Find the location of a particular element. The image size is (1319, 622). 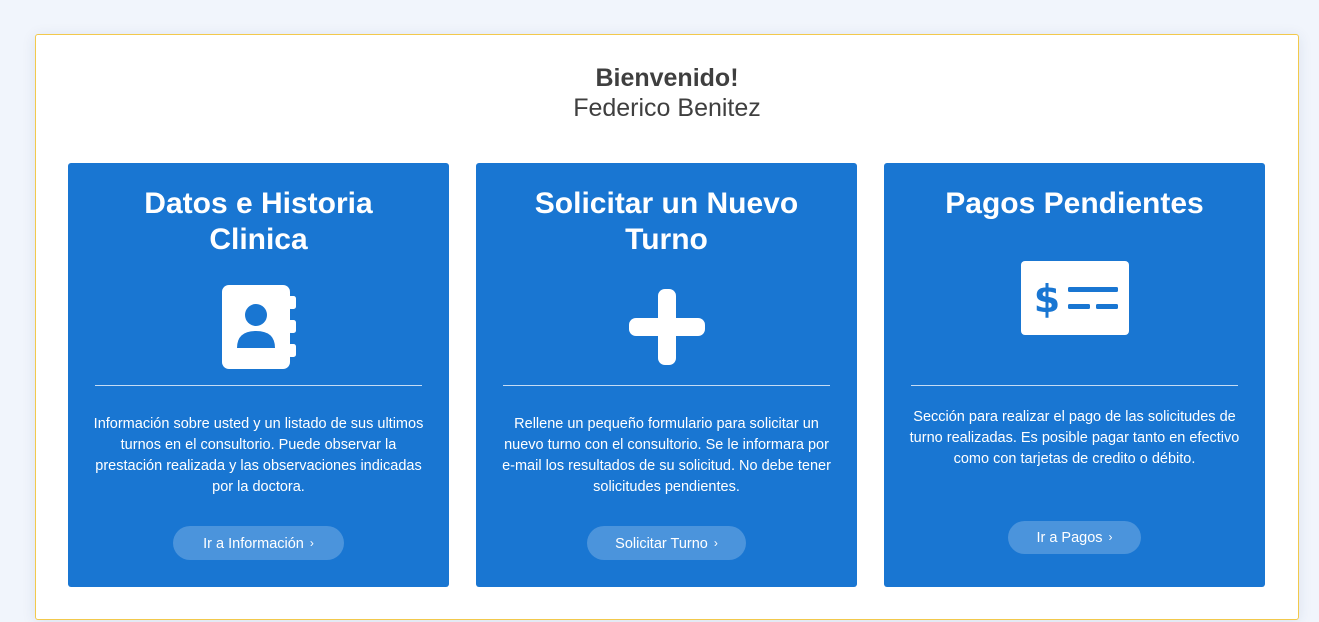

ir-a-informacion-button: Ir a Información › is located at coordinates (258, 543).